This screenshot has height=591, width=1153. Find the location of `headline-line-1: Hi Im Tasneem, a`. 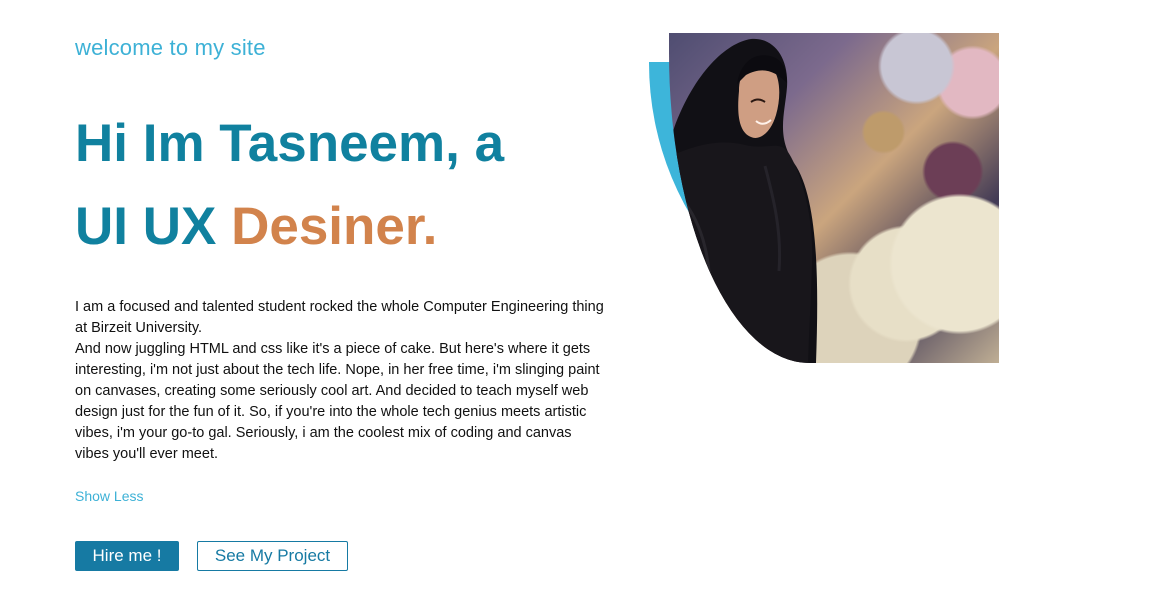

headline-line-1: Hi Im Tasneem, a is located at coordinates (290, 143).